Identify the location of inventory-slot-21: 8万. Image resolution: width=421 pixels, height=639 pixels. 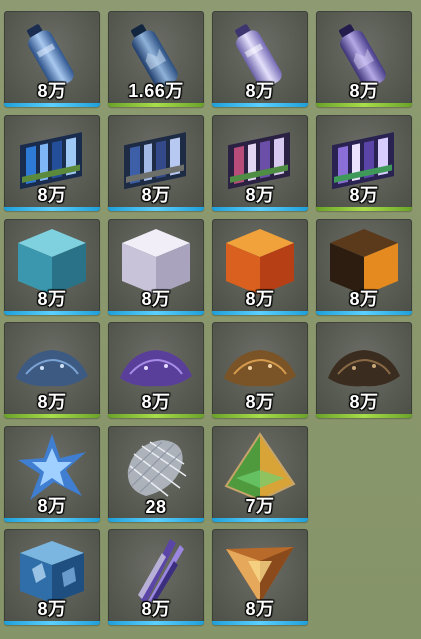
(156, 577).